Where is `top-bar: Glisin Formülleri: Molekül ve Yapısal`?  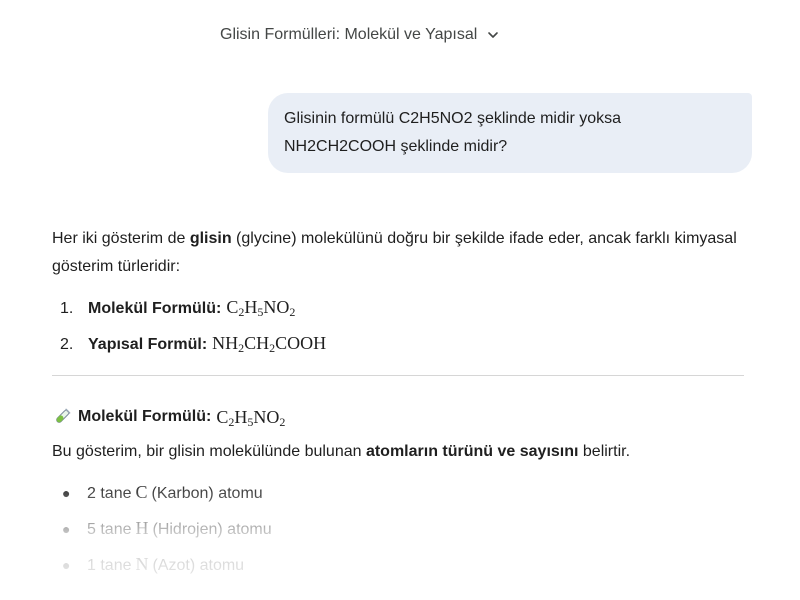
top-bar: Glisin Formülleri: Molekül ve Yapısal is located at coordinates (400, 35).